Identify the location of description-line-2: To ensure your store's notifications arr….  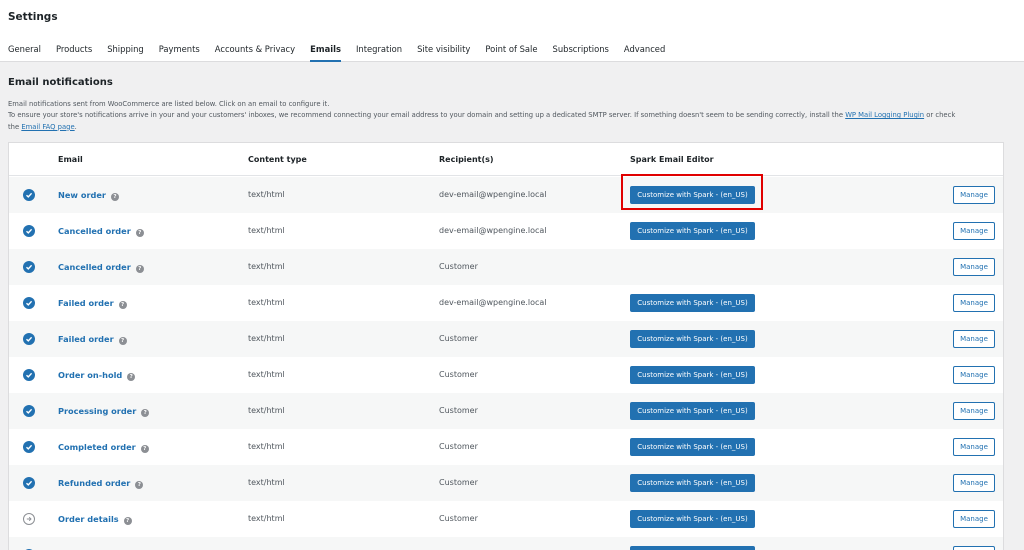
(513, 115).